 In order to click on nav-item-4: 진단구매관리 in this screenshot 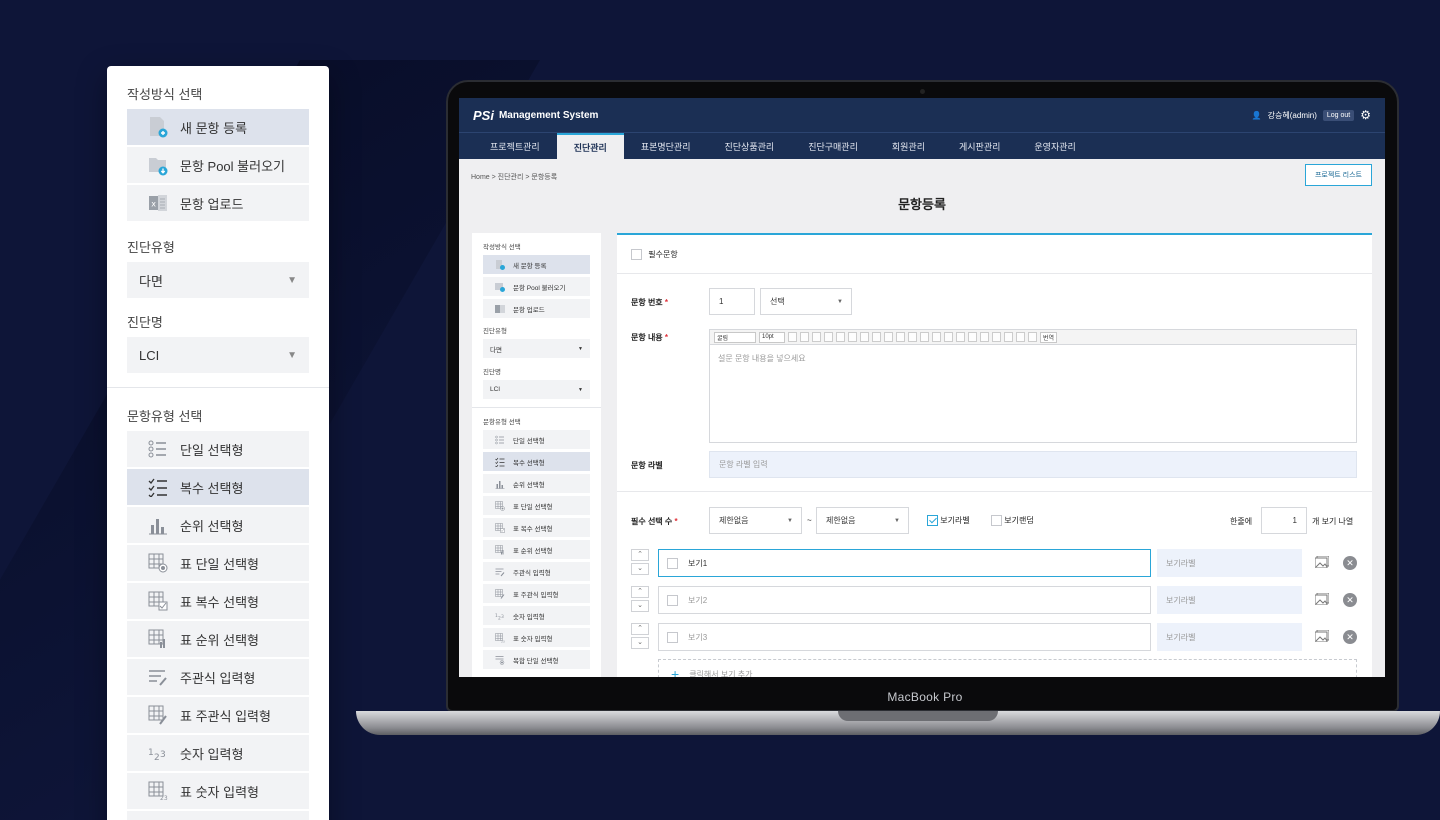, I will do `click(833, 146)`.